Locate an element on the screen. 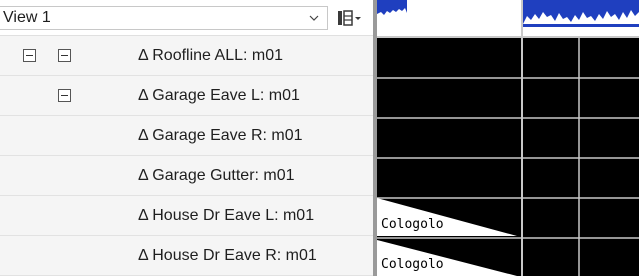 The height and width of the screenshot is (276, 639). toolbar: View 1 is located at coordinates (187, 18).